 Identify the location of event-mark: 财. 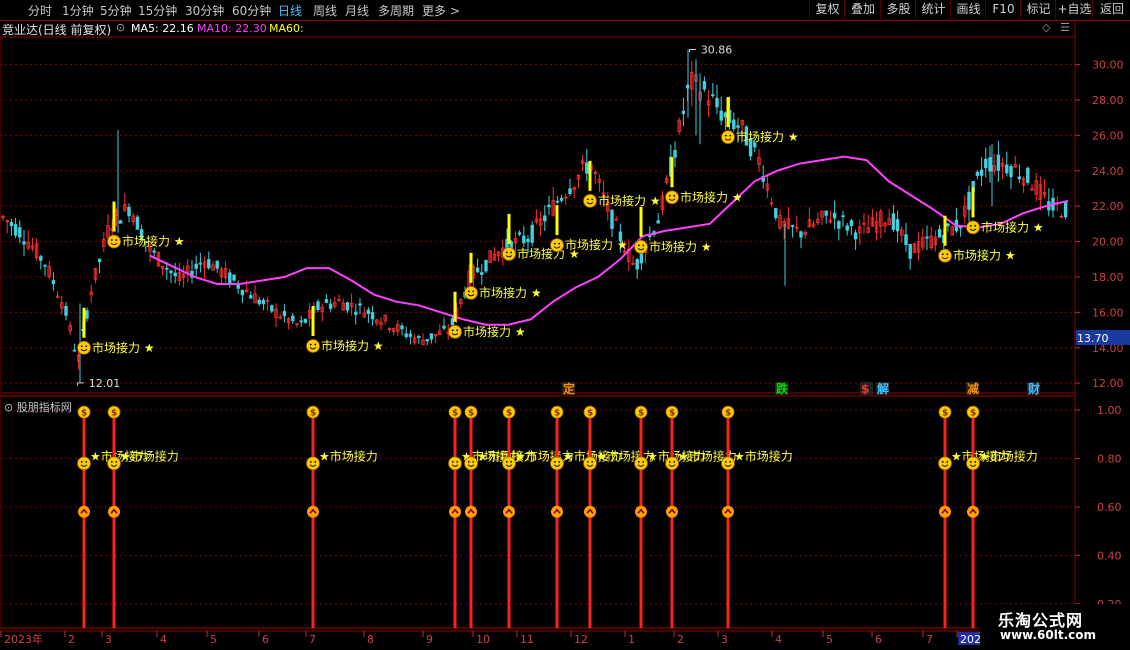
(1033, 388).